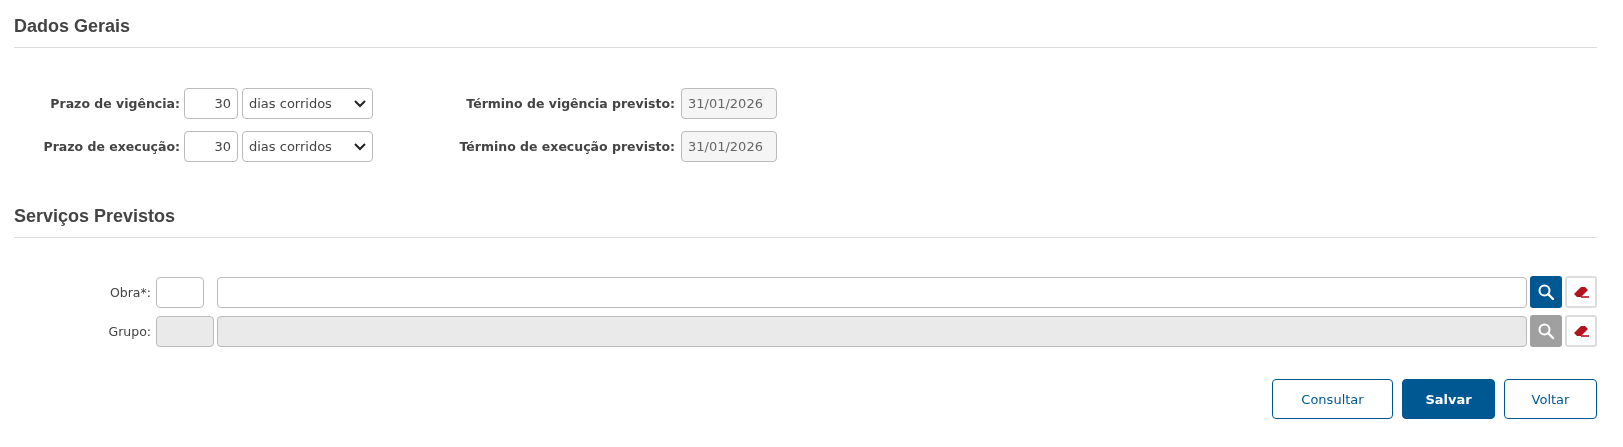  What do you see at coordinates (114, 103) in the screenshot?
I see `field-label: Prazo de vigência:` at bounding box center [114, 103].